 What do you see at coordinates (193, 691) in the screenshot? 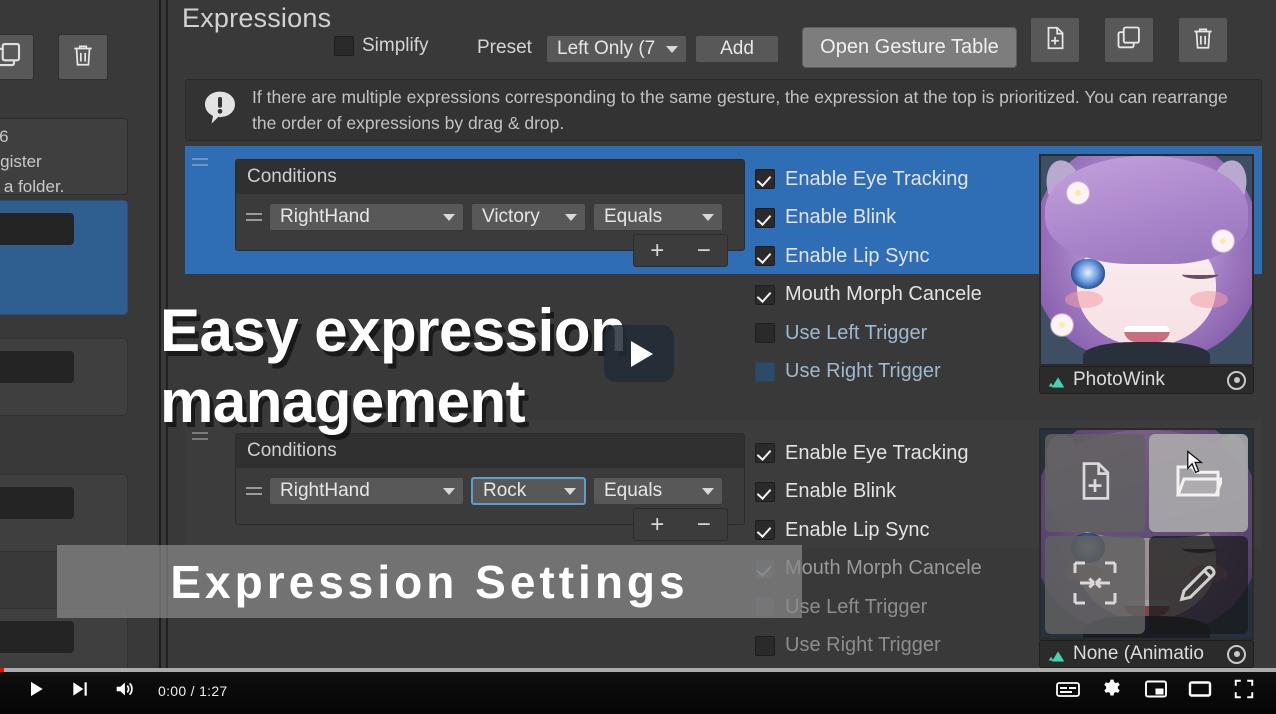
I see `time-display: 0:00 / 1:27` at bounding box center [193, 691].